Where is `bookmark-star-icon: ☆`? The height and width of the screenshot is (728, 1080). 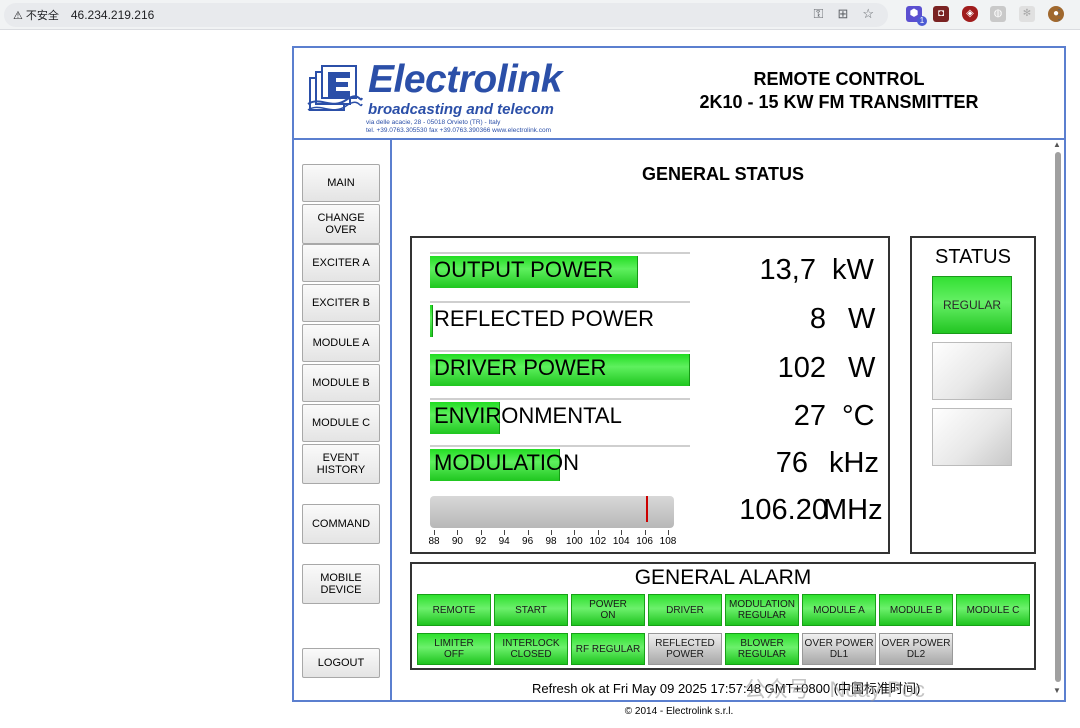
bookmark-star-icon: ☆ is located at coordinates (868, 14).